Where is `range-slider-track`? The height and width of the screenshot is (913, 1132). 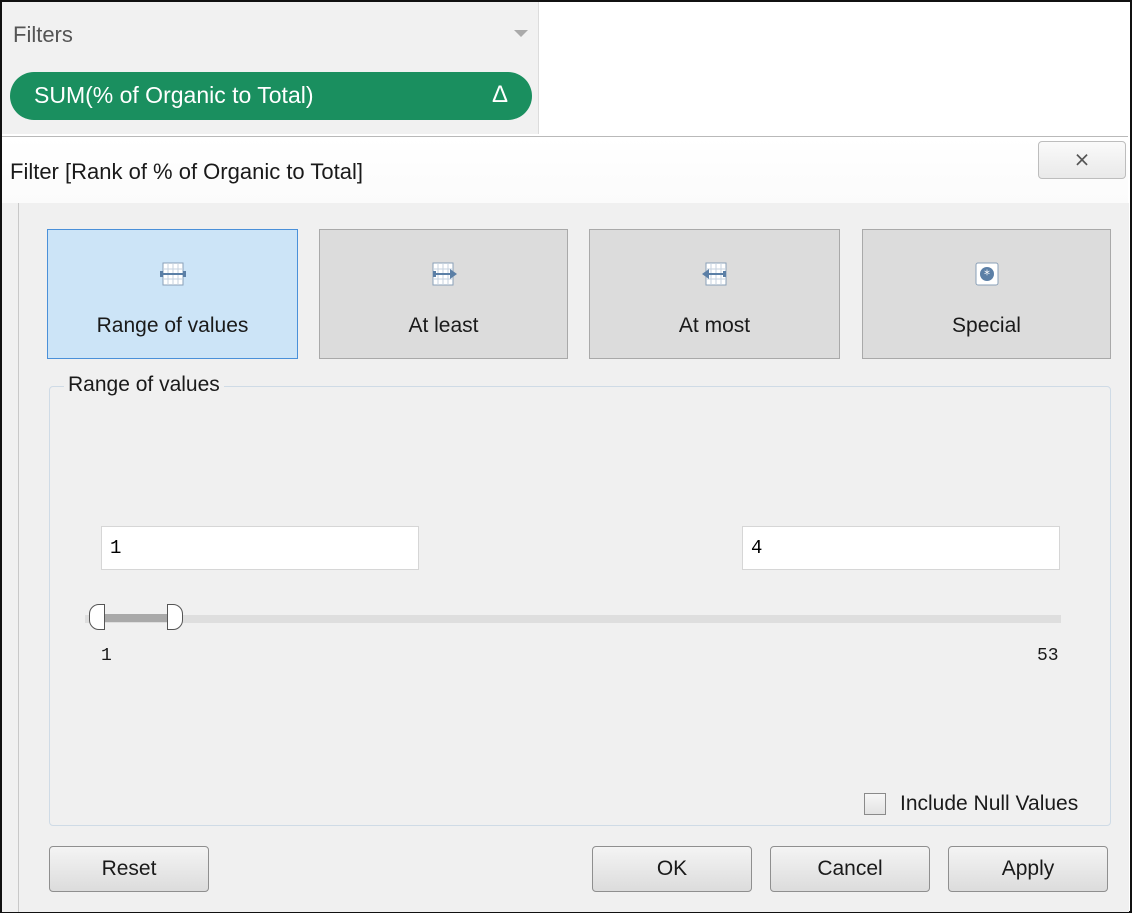 range-slider-track is located at coordinates (573, 619).